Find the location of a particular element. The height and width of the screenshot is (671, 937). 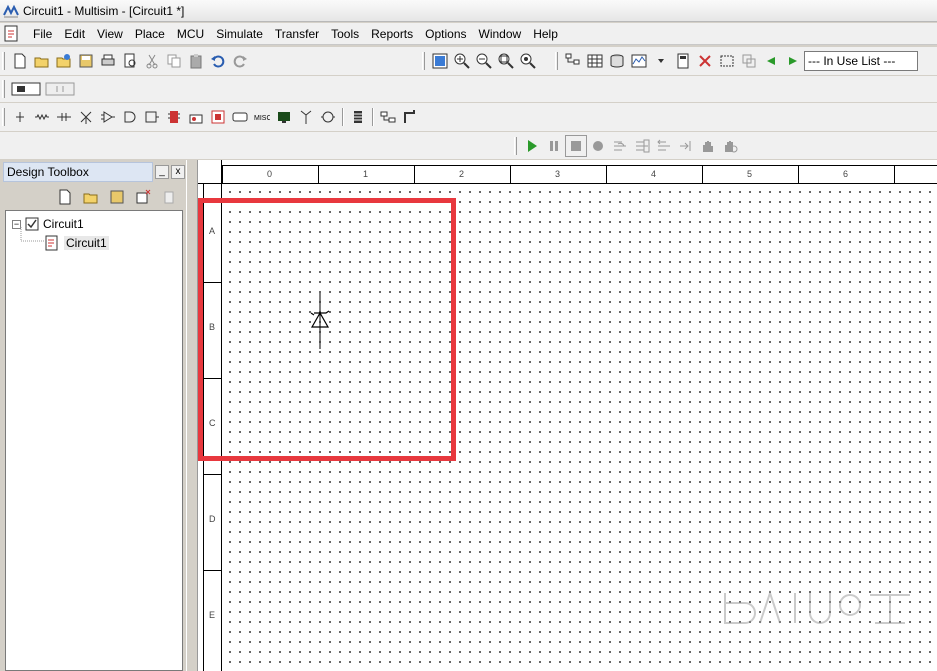

menu-help: Help is located at coordinates (545, 34).